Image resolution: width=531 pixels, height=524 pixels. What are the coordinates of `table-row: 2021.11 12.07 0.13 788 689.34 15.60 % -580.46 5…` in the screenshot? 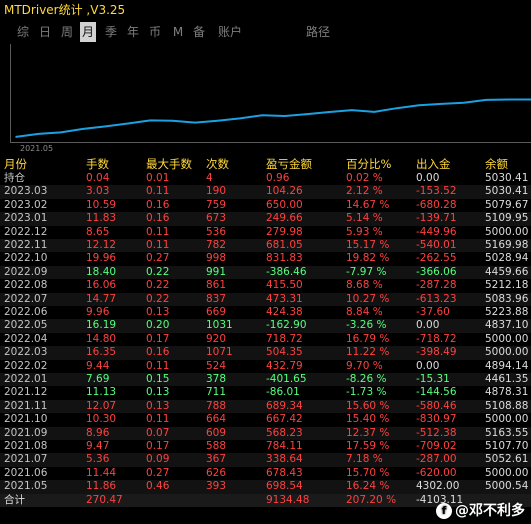 It's located at (265, 406).